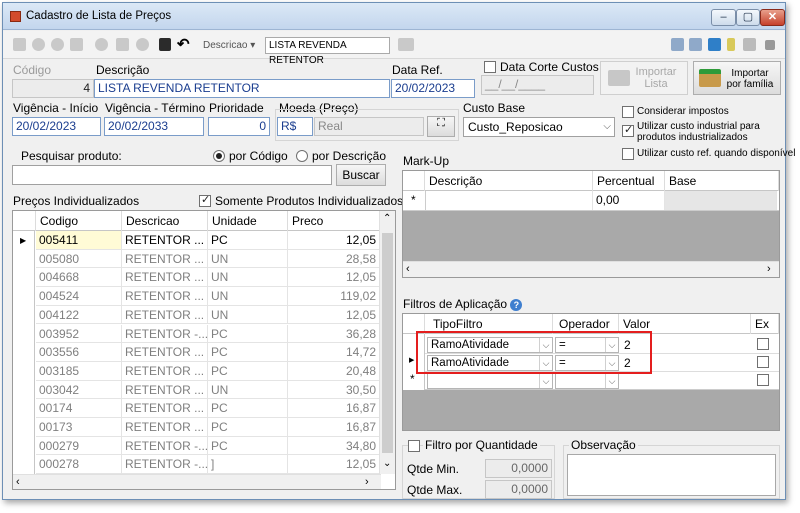  Describe the element at coordinates (335, 221) in the screenshot. I see `col-preco: Preco` at that location.